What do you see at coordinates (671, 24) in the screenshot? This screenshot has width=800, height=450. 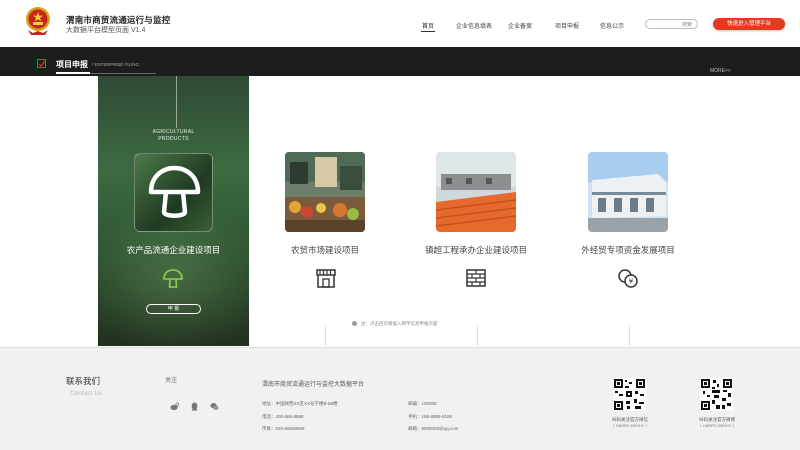 I see `search-input: 搜索` at bounding box center [671, 24].